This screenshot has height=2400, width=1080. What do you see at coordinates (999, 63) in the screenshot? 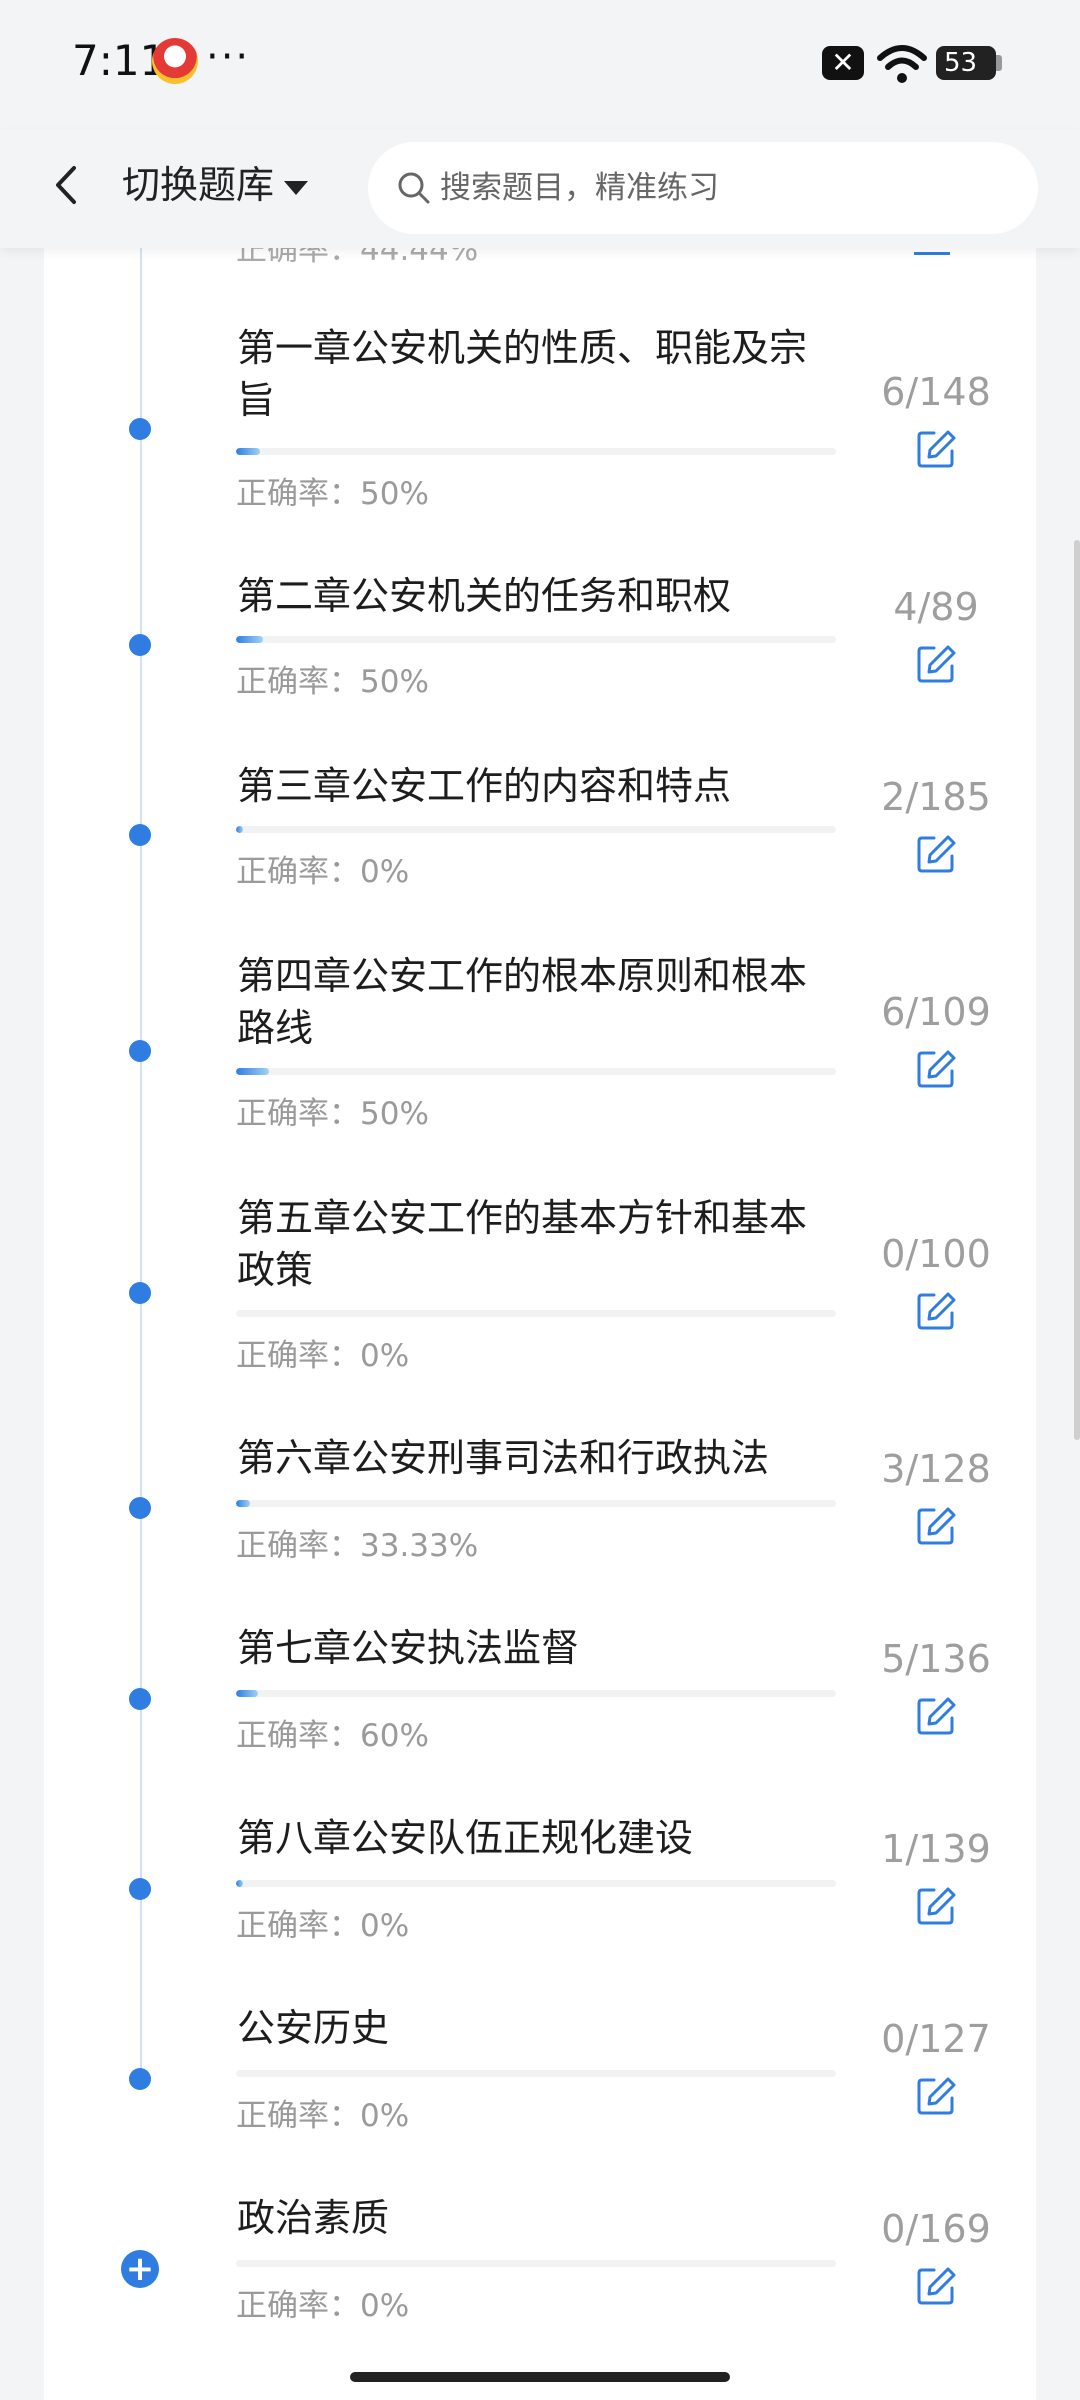
I see `battery-cap` at bounding box center [999, 63].